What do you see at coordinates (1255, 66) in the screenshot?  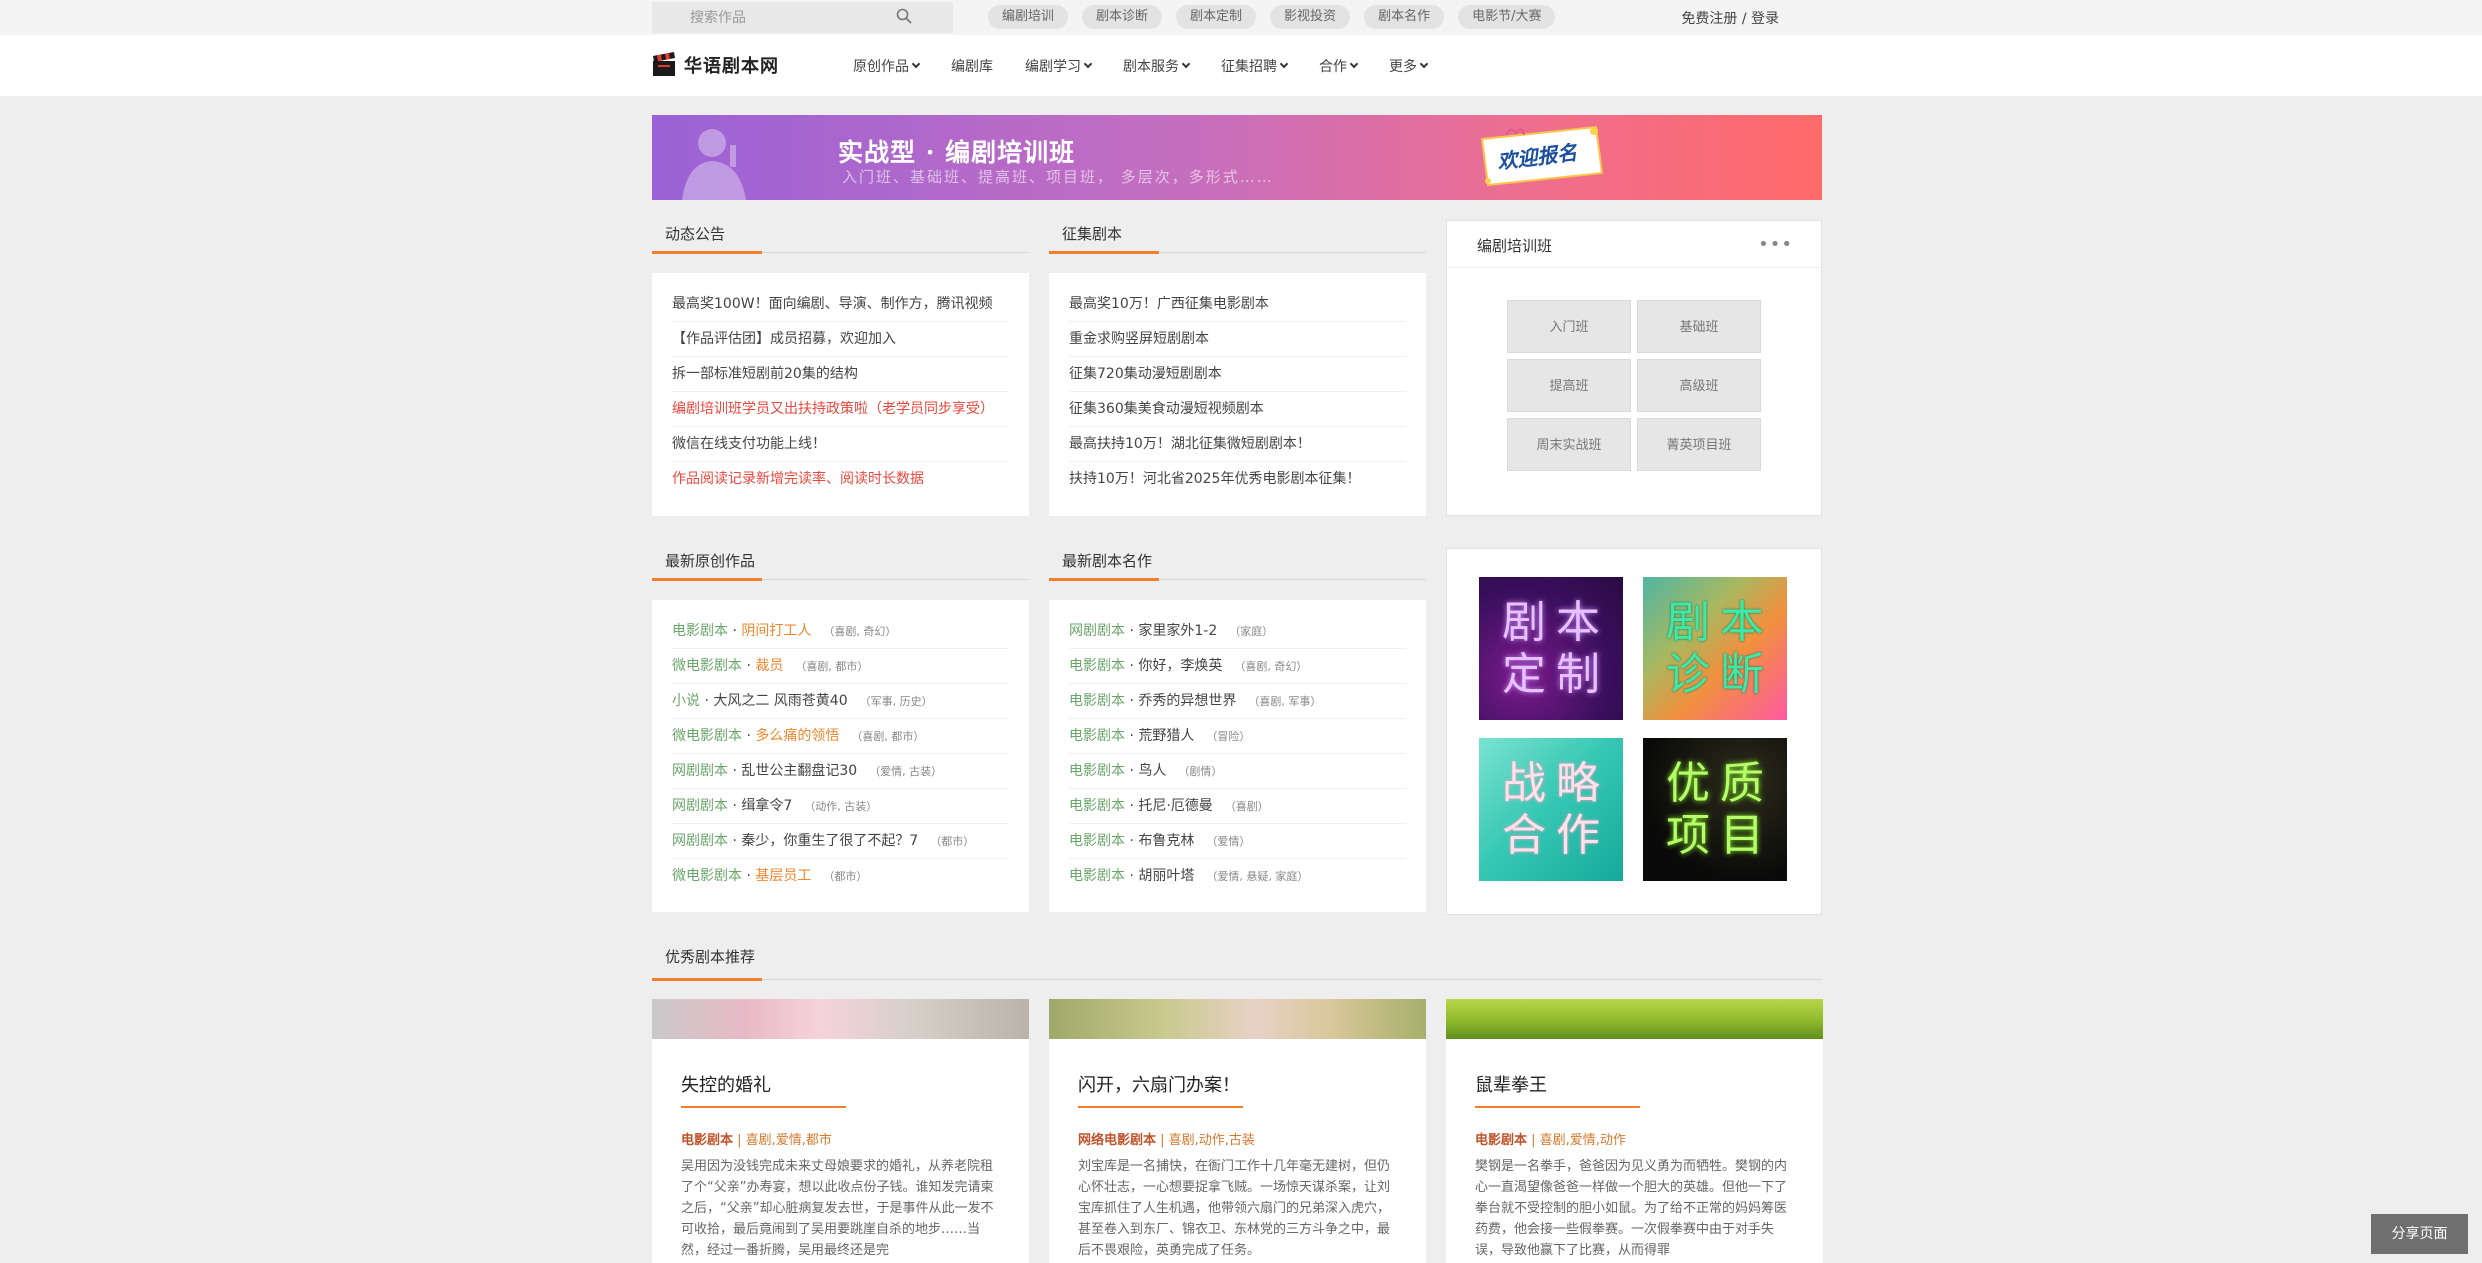 I see `nav-recruitment: 征集招聘` at bounding box center [1255, 66].